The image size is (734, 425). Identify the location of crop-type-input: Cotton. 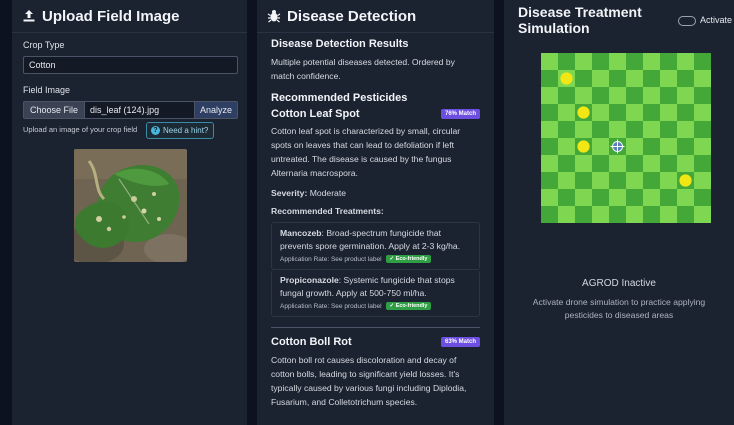
(130, 65).